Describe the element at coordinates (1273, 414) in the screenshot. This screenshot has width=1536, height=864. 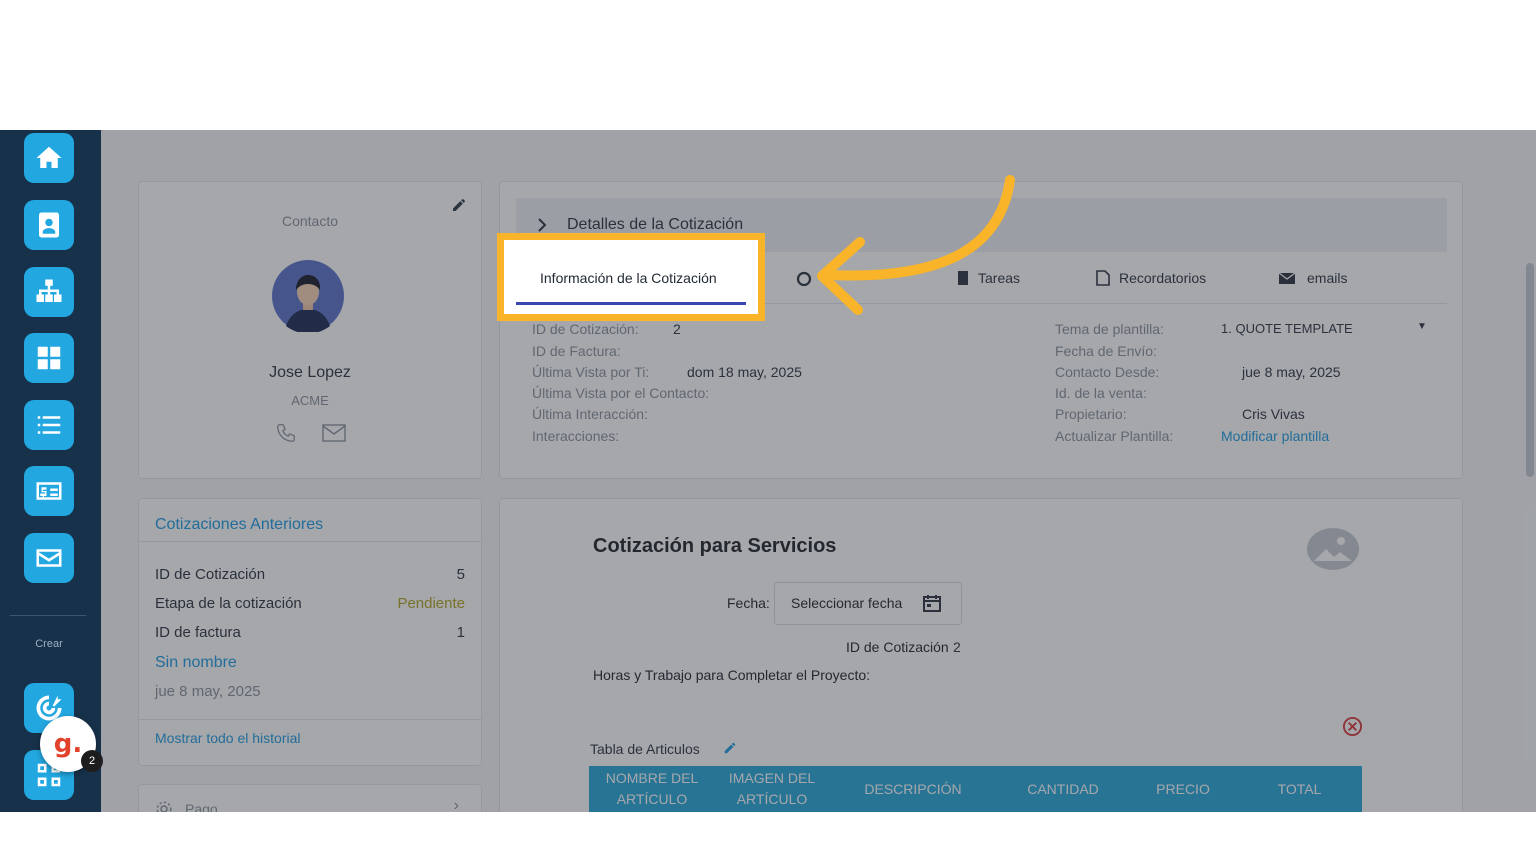
I see `info-value-owner: Cris Vivas` at that location.